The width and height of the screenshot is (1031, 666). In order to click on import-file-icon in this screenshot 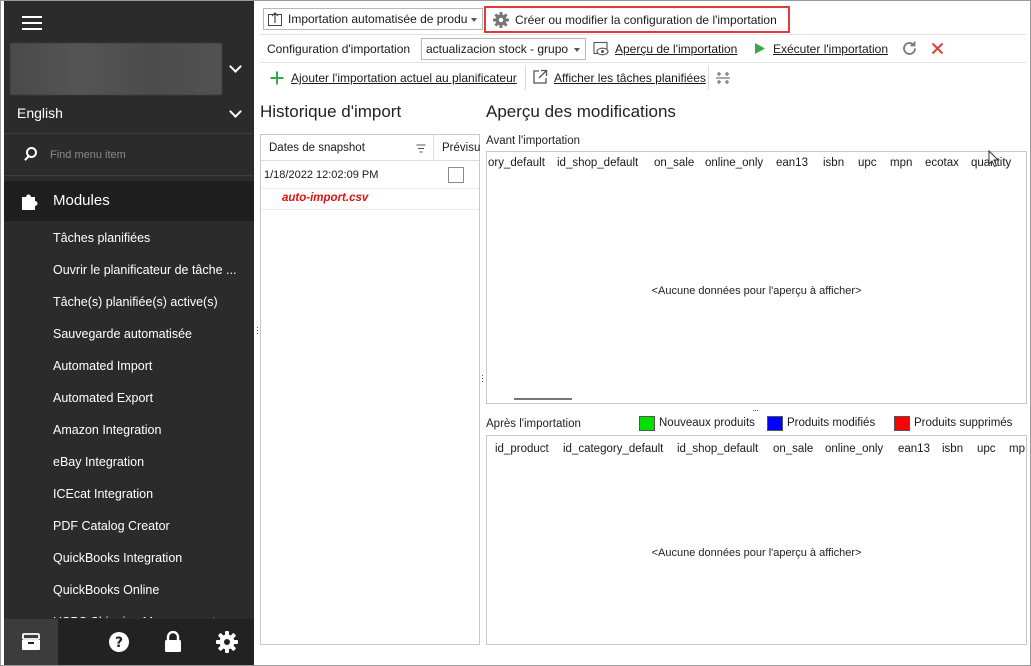, I will do `click(275, 19)`.